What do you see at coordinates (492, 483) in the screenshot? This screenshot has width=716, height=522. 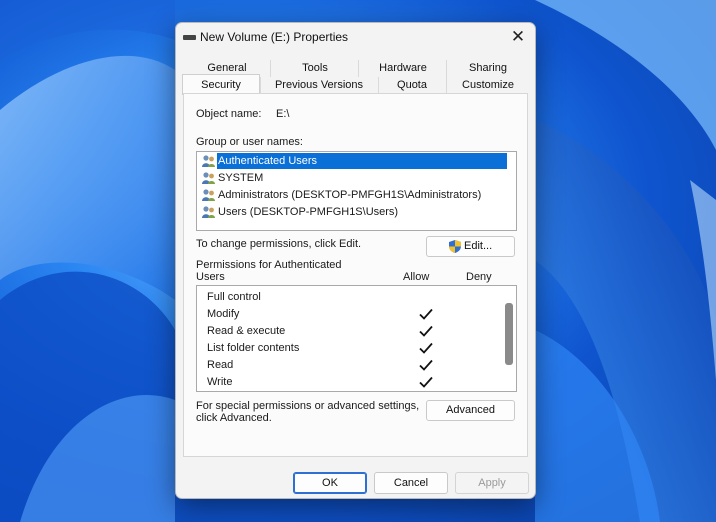 I see `apply-button: Apply` at bounding box center [492, 483].